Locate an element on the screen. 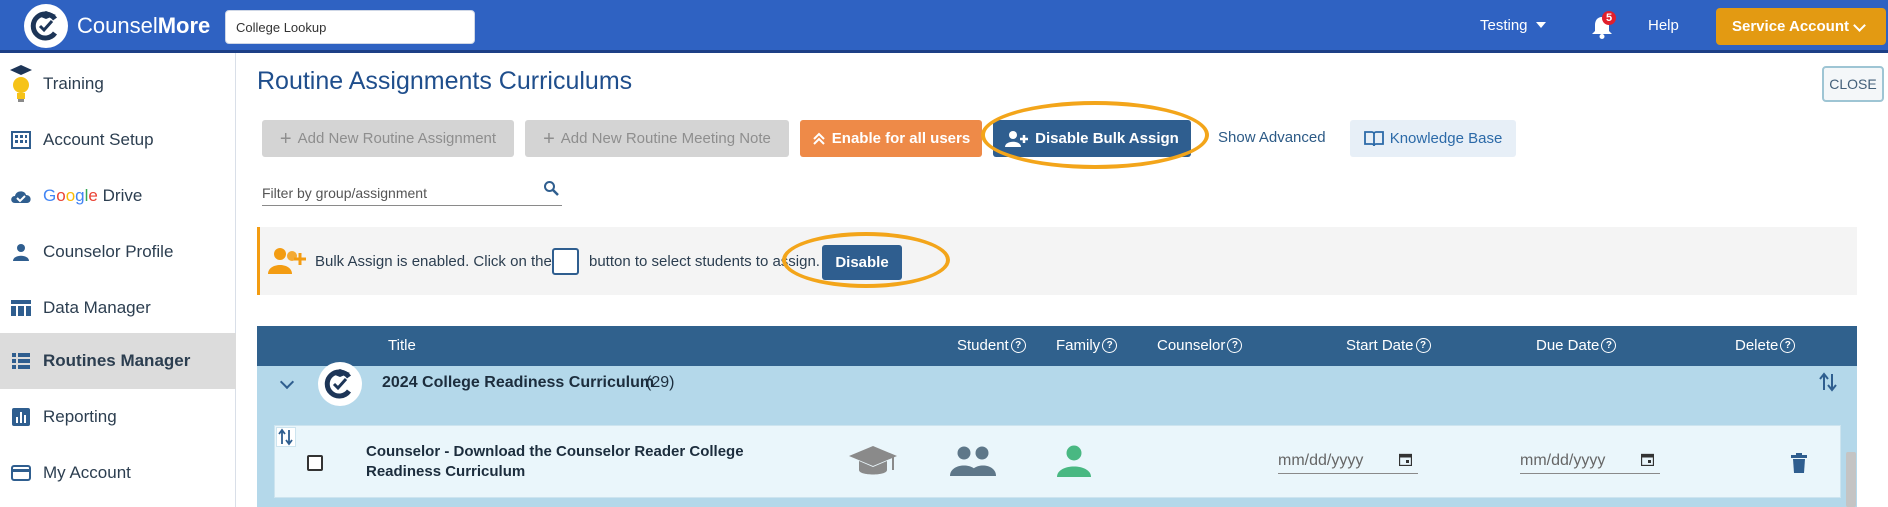  sidebar-item-label: Routines Manager is located at coordinates (117, 360).